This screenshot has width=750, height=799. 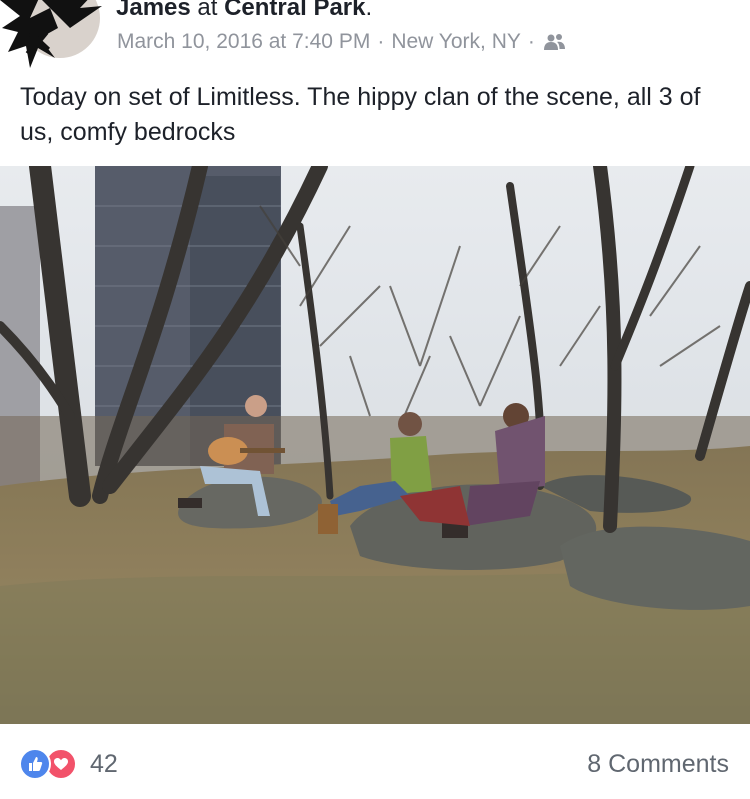 What do you see at coordinates (554, 42) in the screenshot?
I see `friends-icon` at bounding box center [554, 42].